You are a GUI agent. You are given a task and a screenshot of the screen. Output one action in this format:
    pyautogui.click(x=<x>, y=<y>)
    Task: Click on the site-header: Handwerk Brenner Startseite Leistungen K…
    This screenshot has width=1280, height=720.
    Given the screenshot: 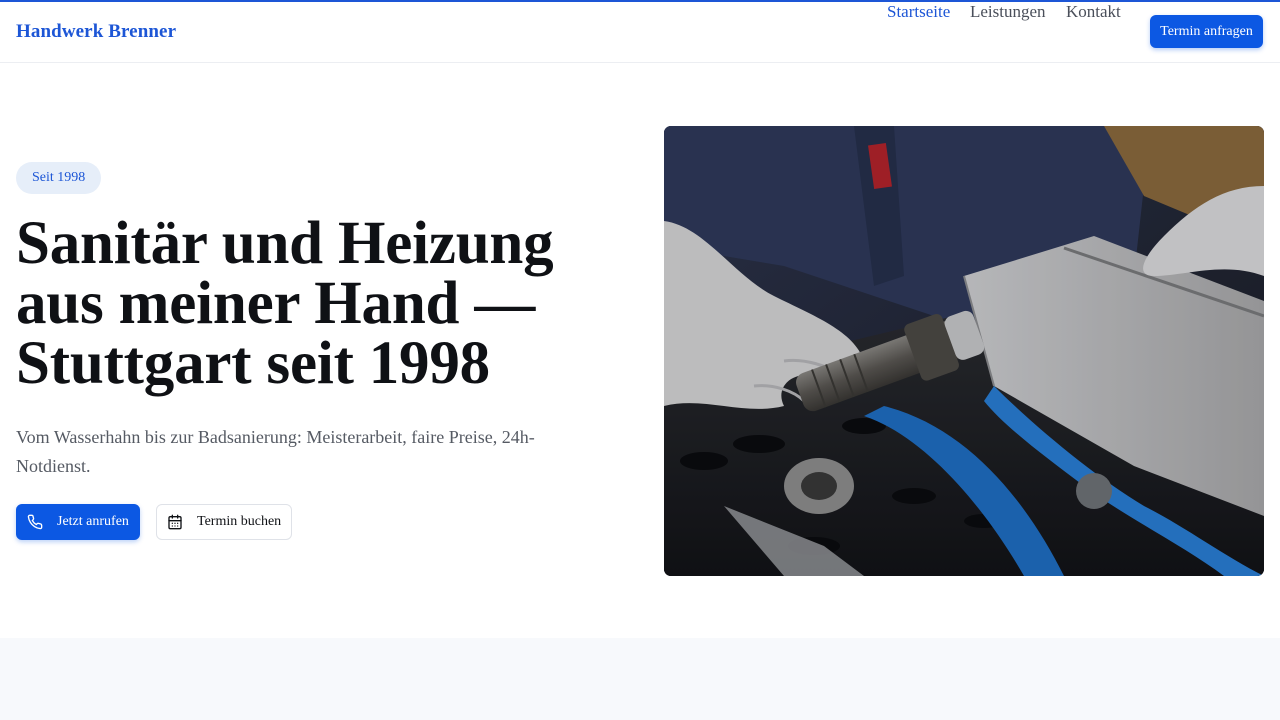 What is the action you would take?
    pyautogui.click(x=640, y=32)
    